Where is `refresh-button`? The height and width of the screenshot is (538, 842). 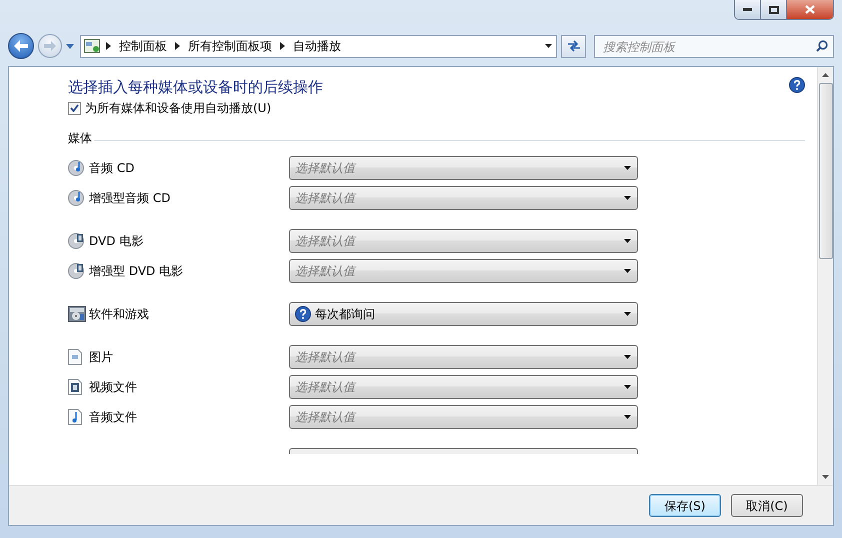 refresh-button is located at coordinates (573, 46).